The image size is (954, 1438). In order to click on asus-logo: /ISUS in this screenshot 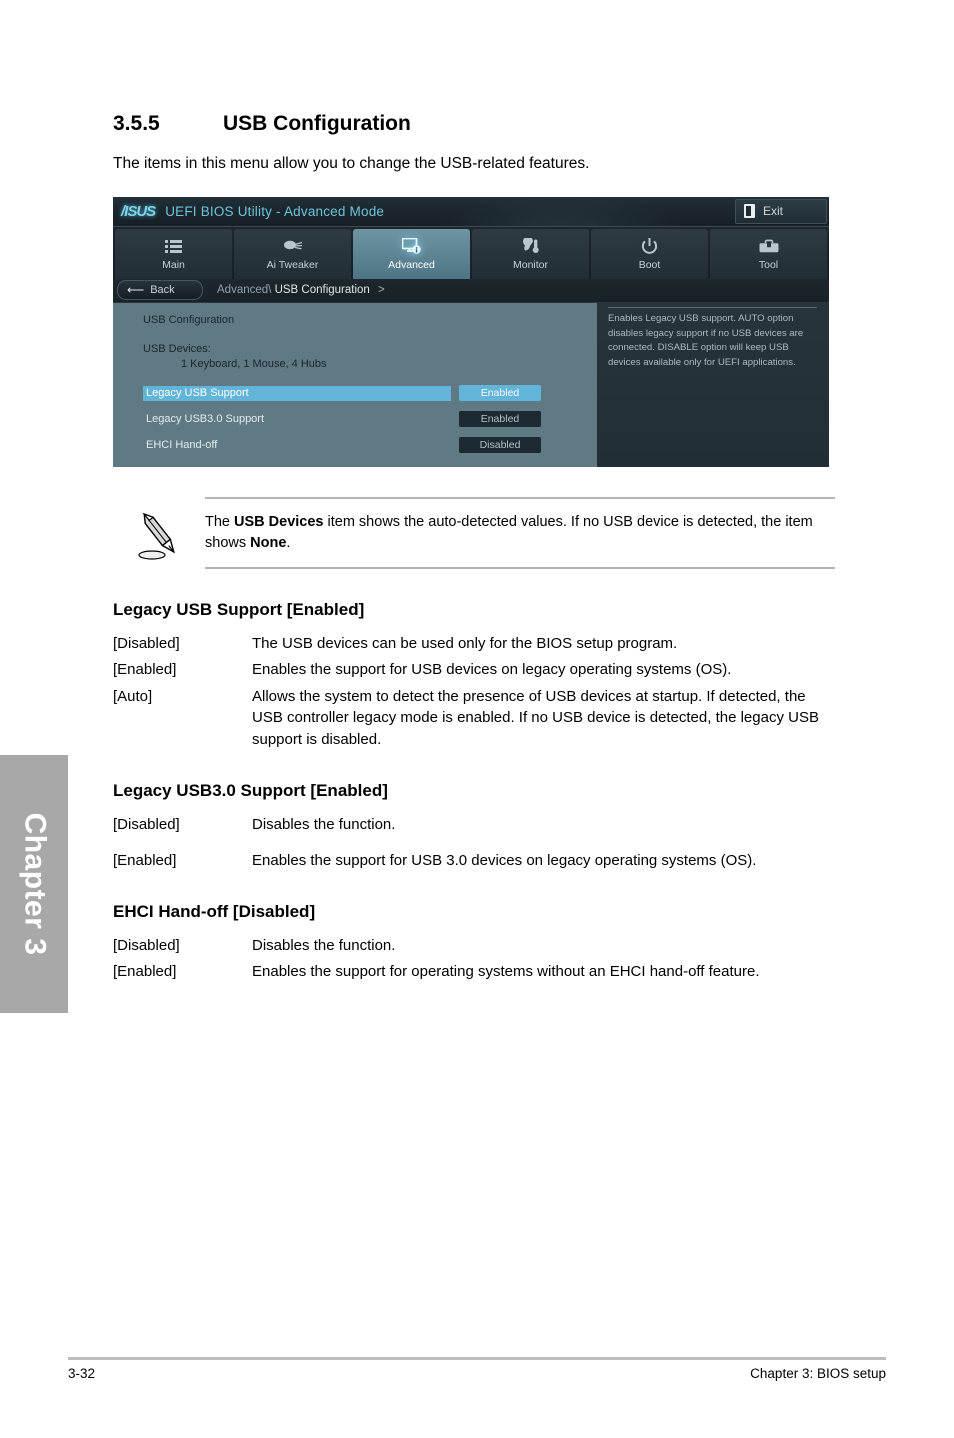, I will do `click(138, 211)`.